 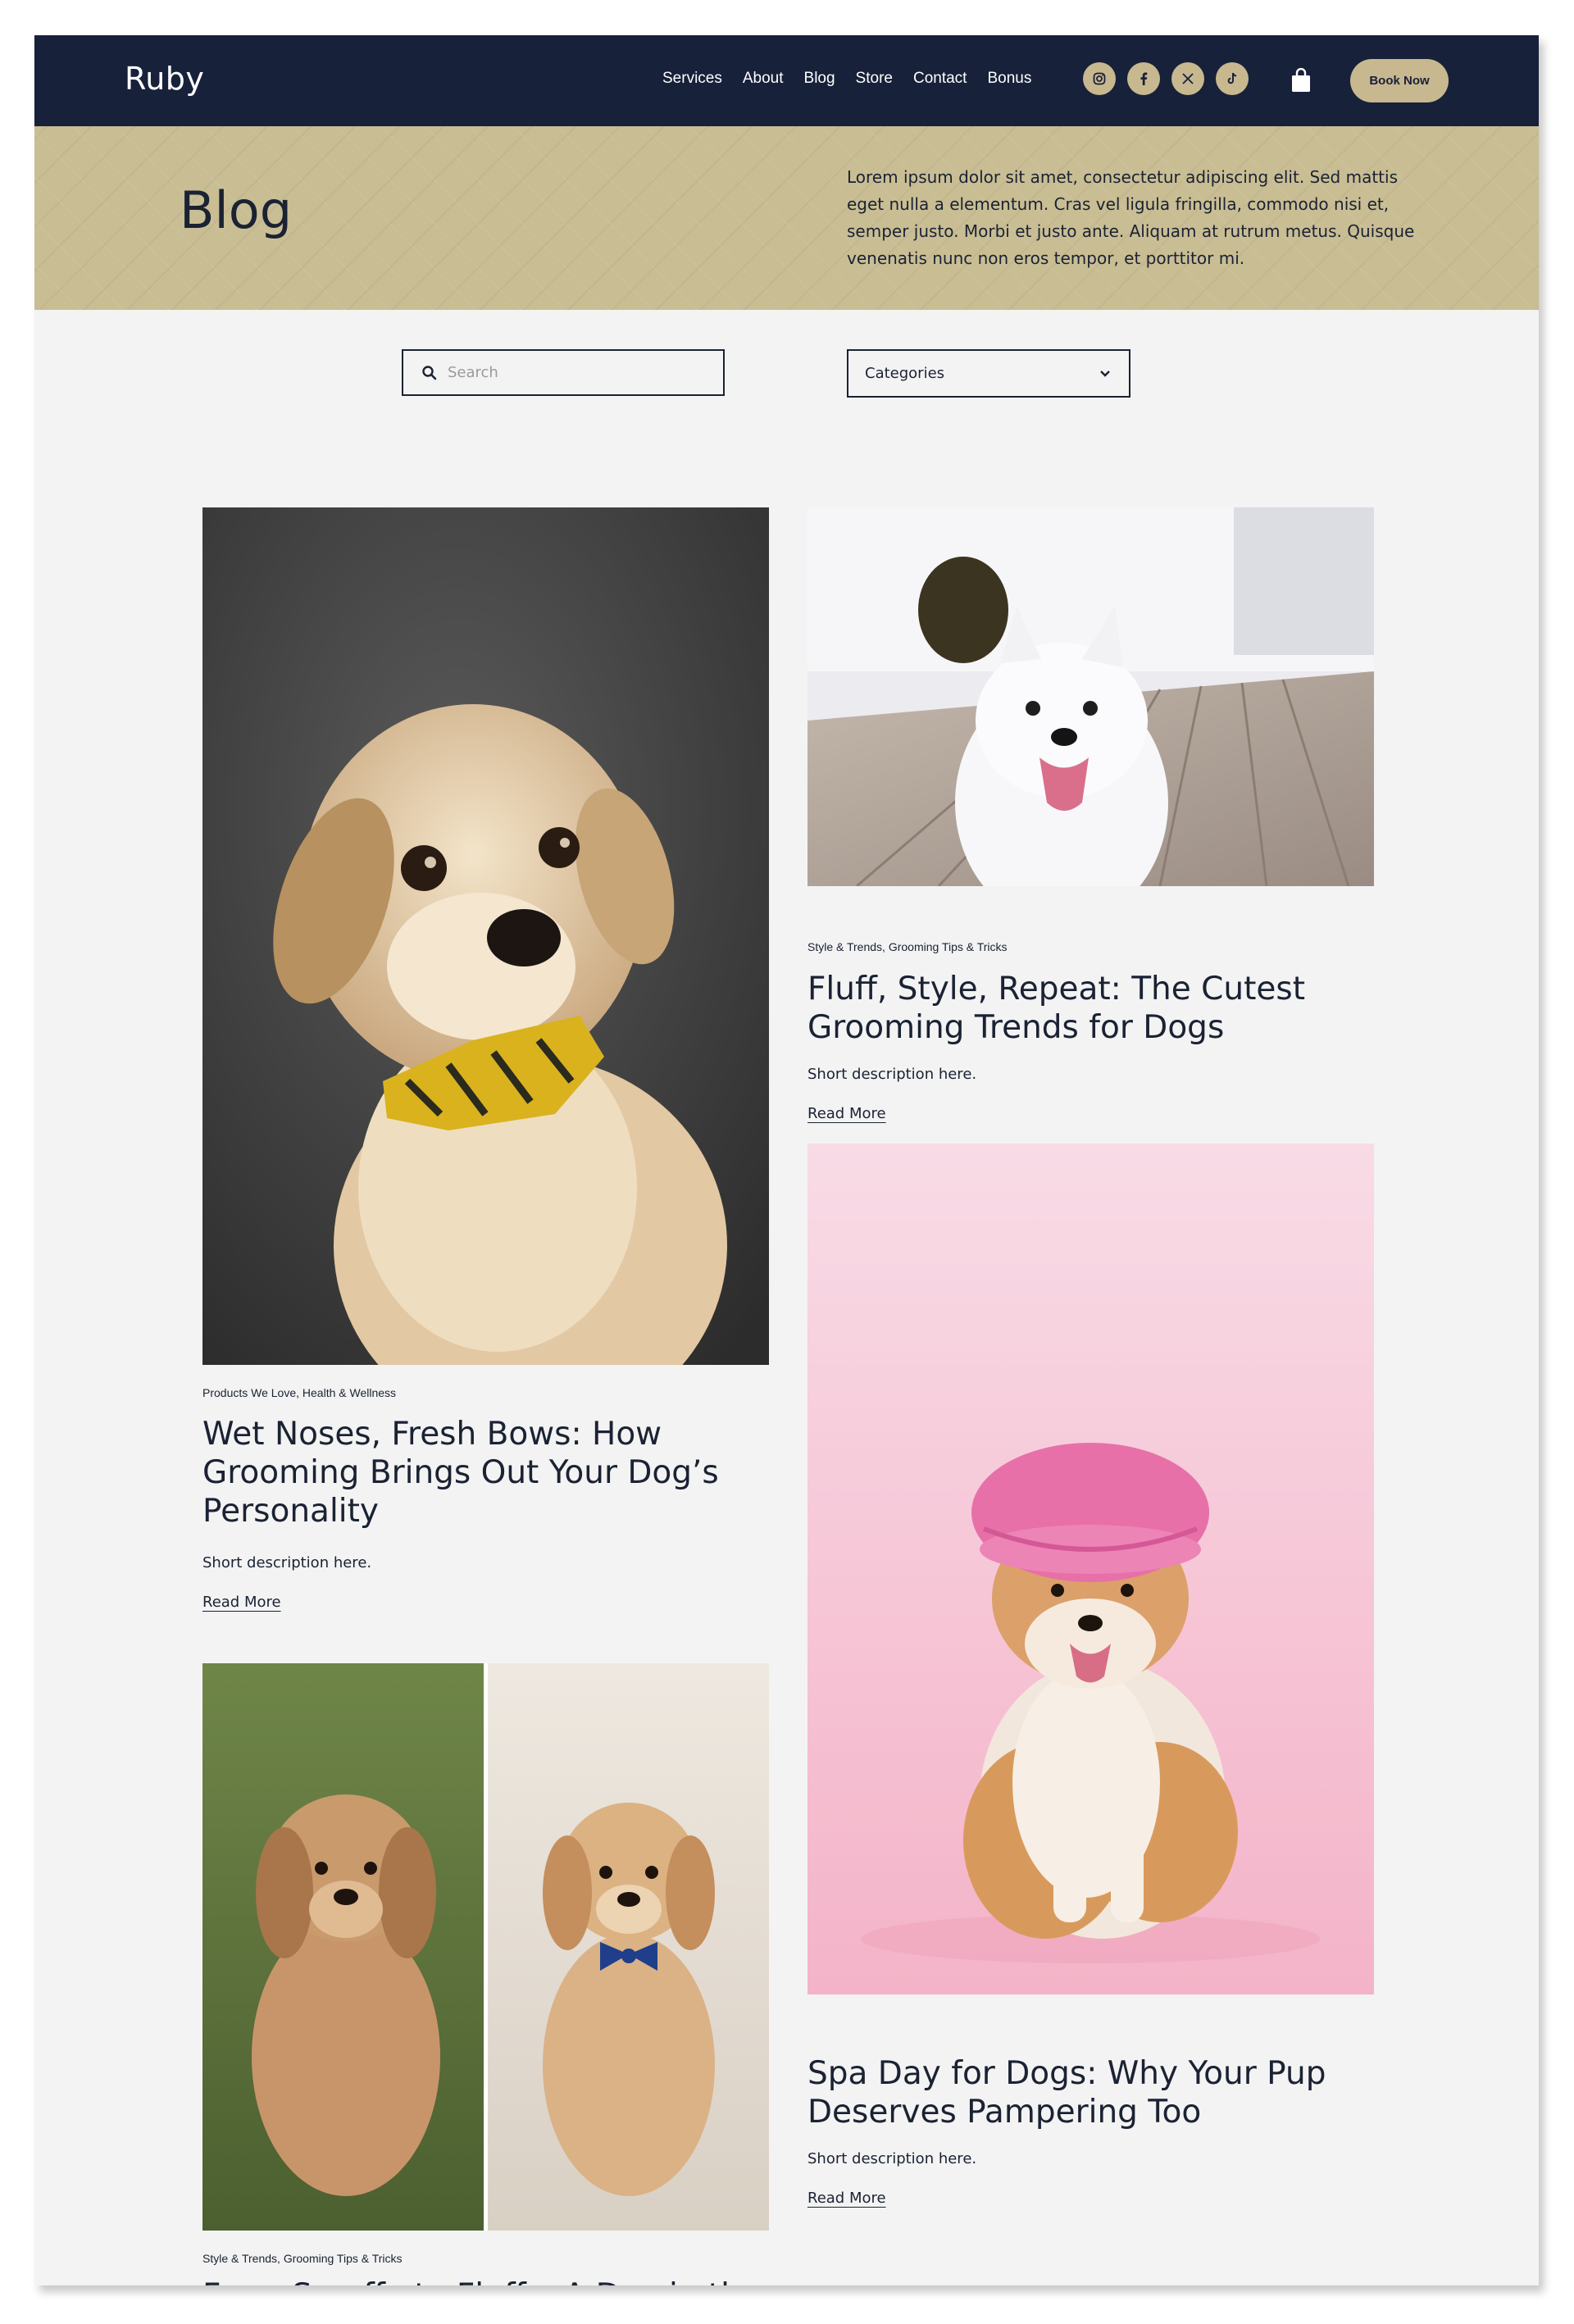 I want to click on categories-dropdown: Categories, so click(x=988, y=373).